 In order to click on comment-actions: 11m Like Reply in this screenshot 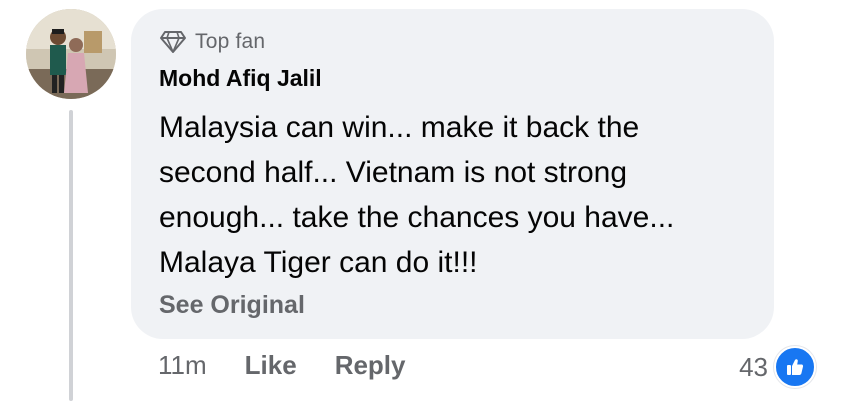, I will do `click(282, 365)`.